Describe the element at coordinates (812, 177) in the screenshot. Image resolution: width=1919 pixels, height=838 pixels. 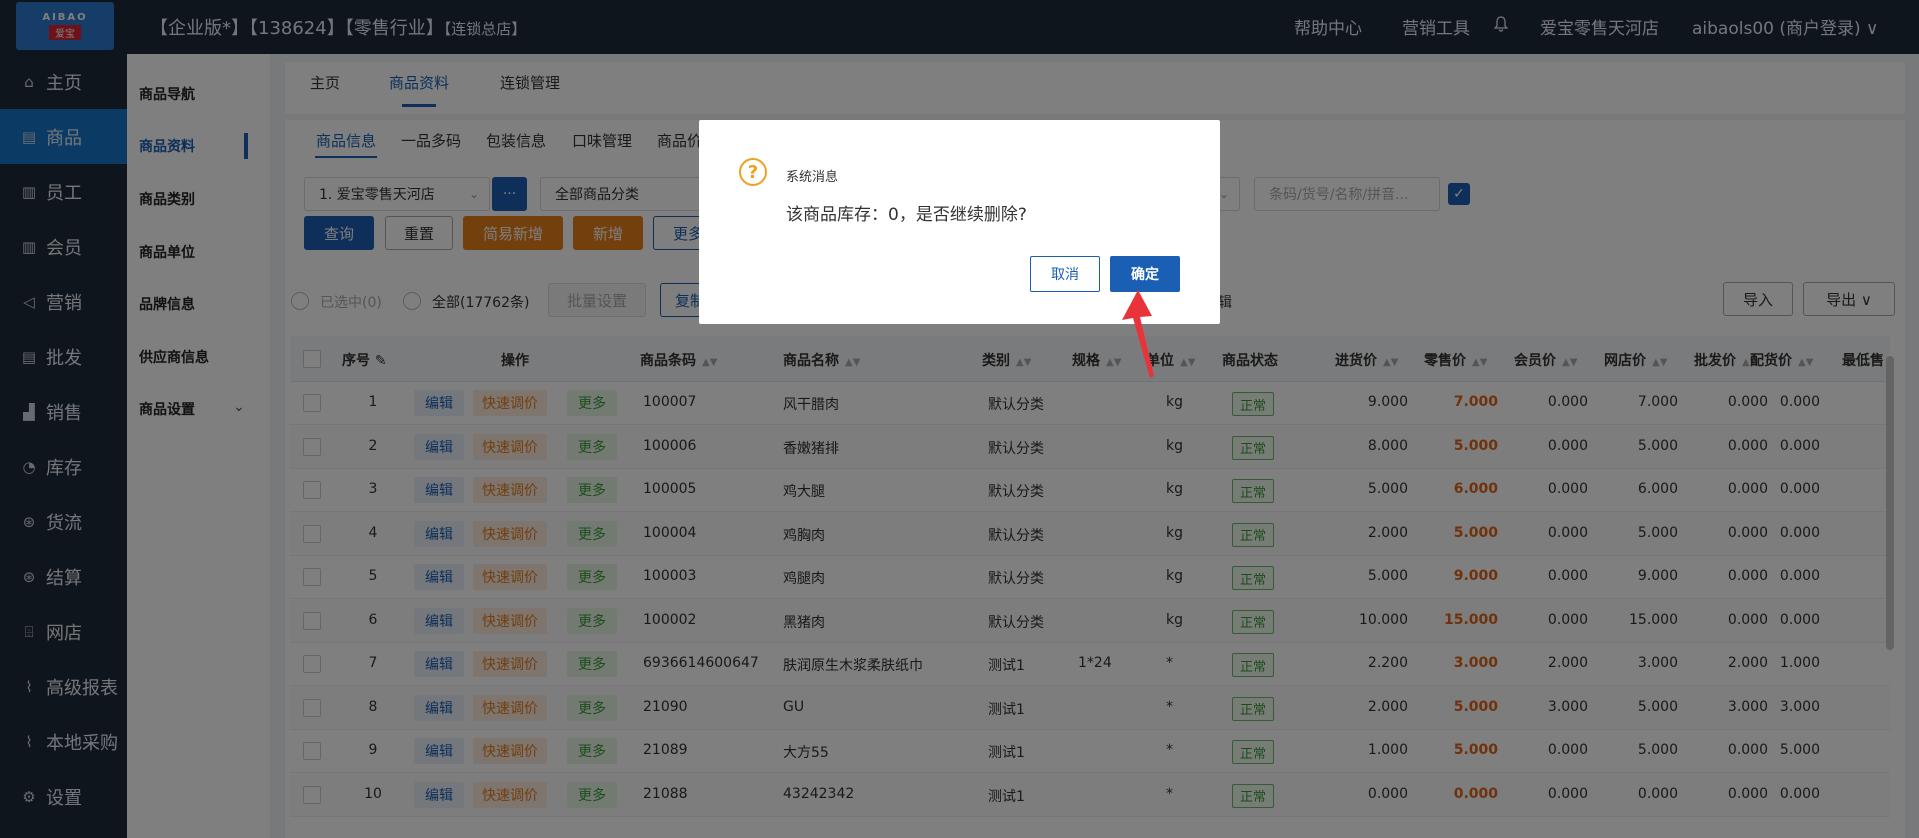
I see `dialog-title: 系统消息` at that location.